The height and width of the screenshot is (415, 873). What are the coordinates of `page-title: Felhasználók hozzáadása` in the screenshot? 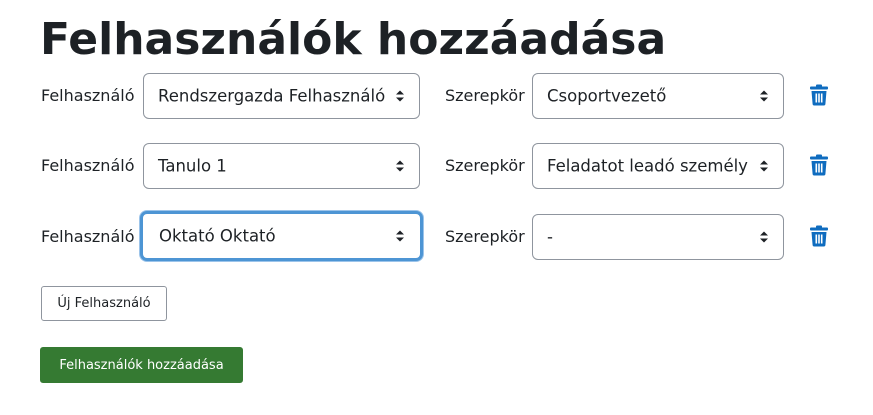 It's located at (353, 39).